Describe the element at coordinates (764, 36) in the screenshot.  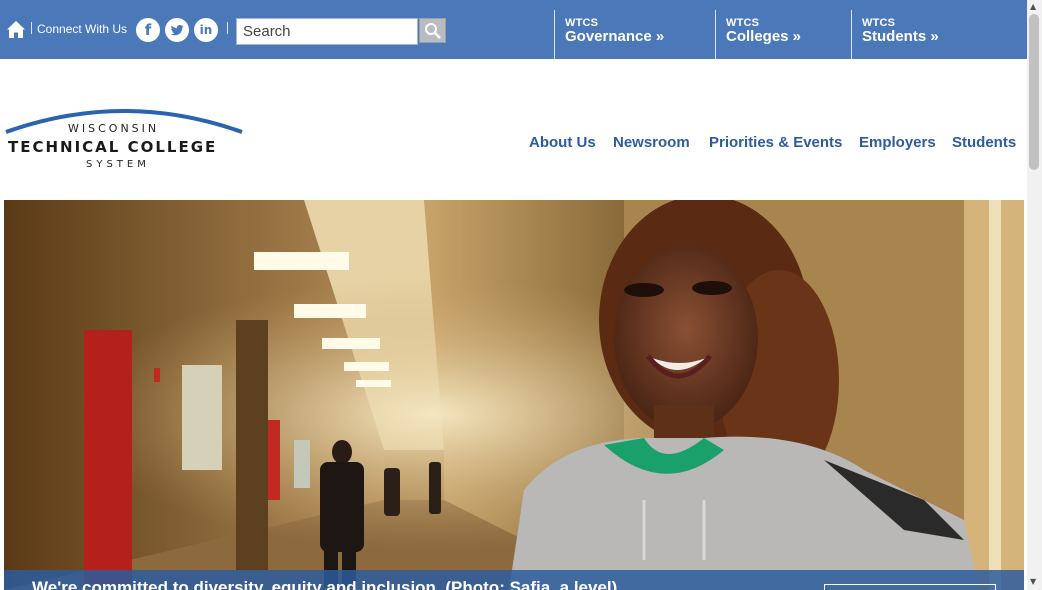
I see `colleges-label: Colleges »` at that location.